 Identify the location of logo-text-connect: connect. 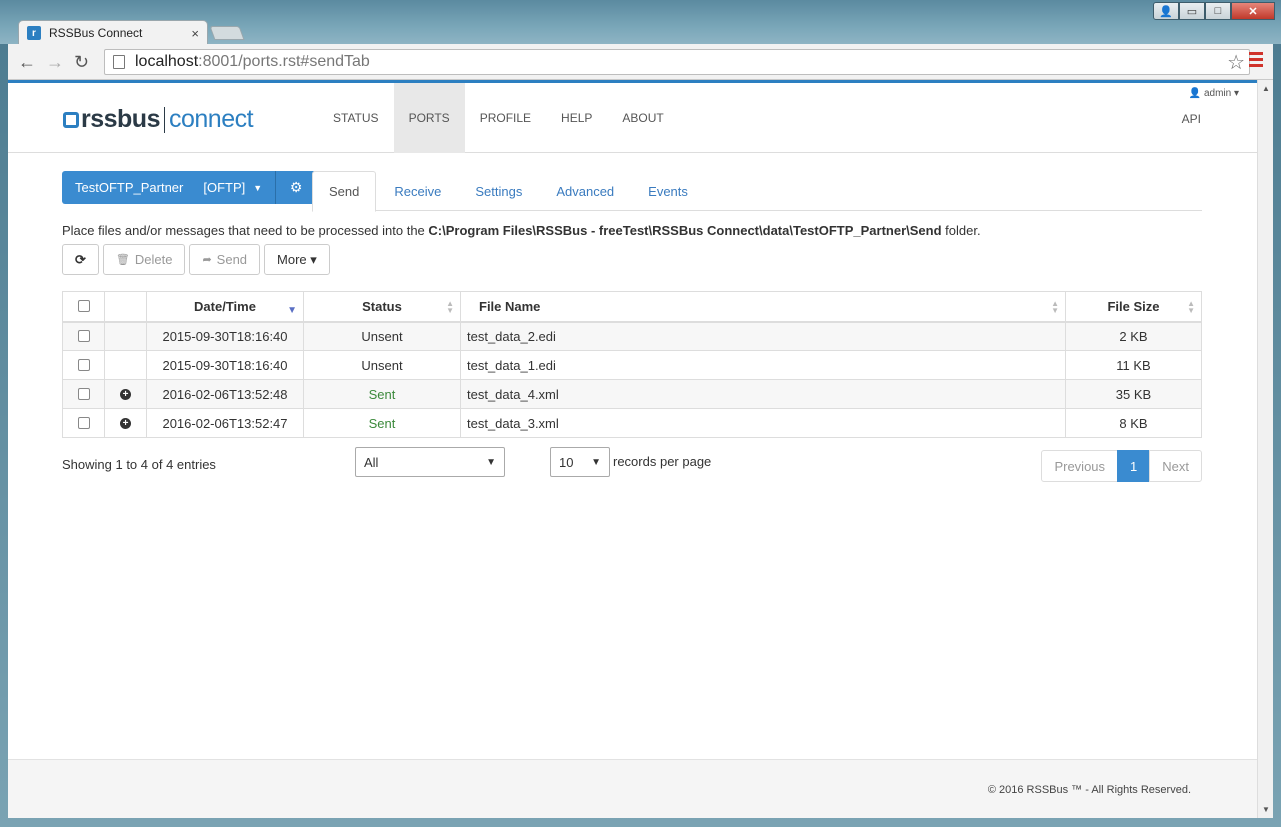
(211, 119).